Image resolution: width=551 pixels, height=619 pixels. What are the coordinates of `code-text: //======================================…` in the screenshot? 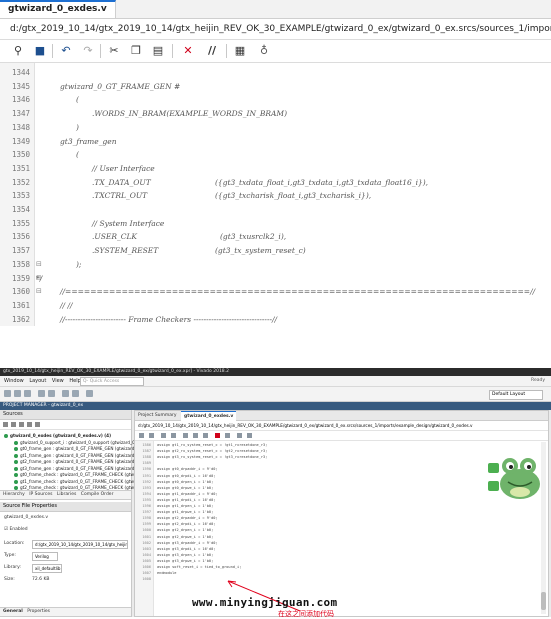 It's located at (298, 292).